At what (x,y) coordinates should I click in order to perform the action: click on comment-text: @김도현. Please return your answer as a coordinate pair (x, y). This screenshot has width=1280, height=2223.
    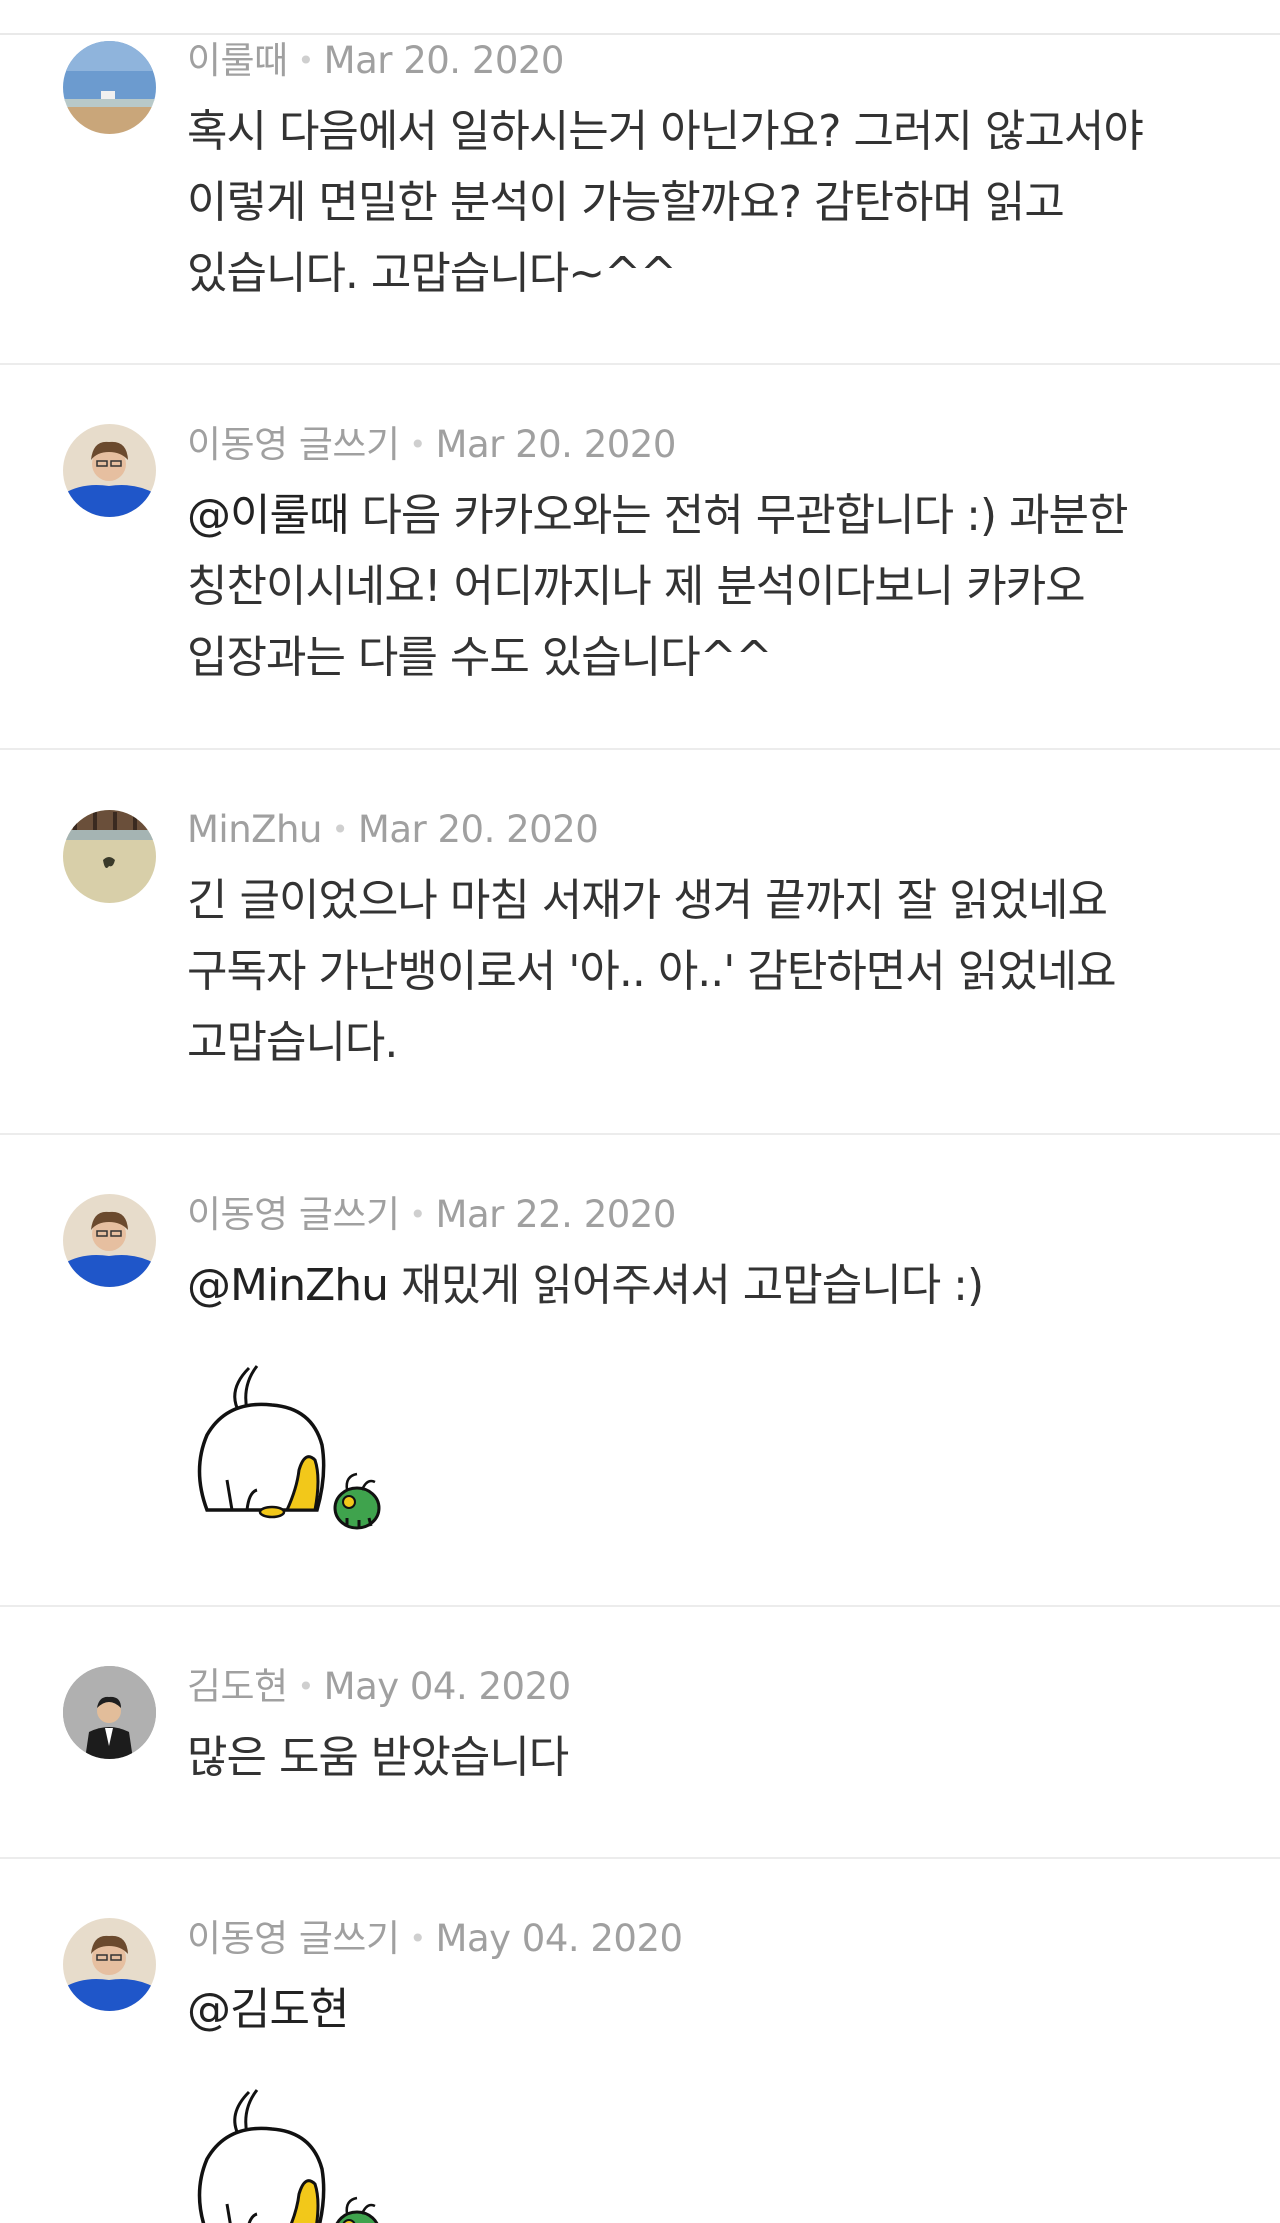
    Looking at the image, I should click on (697, 2009).